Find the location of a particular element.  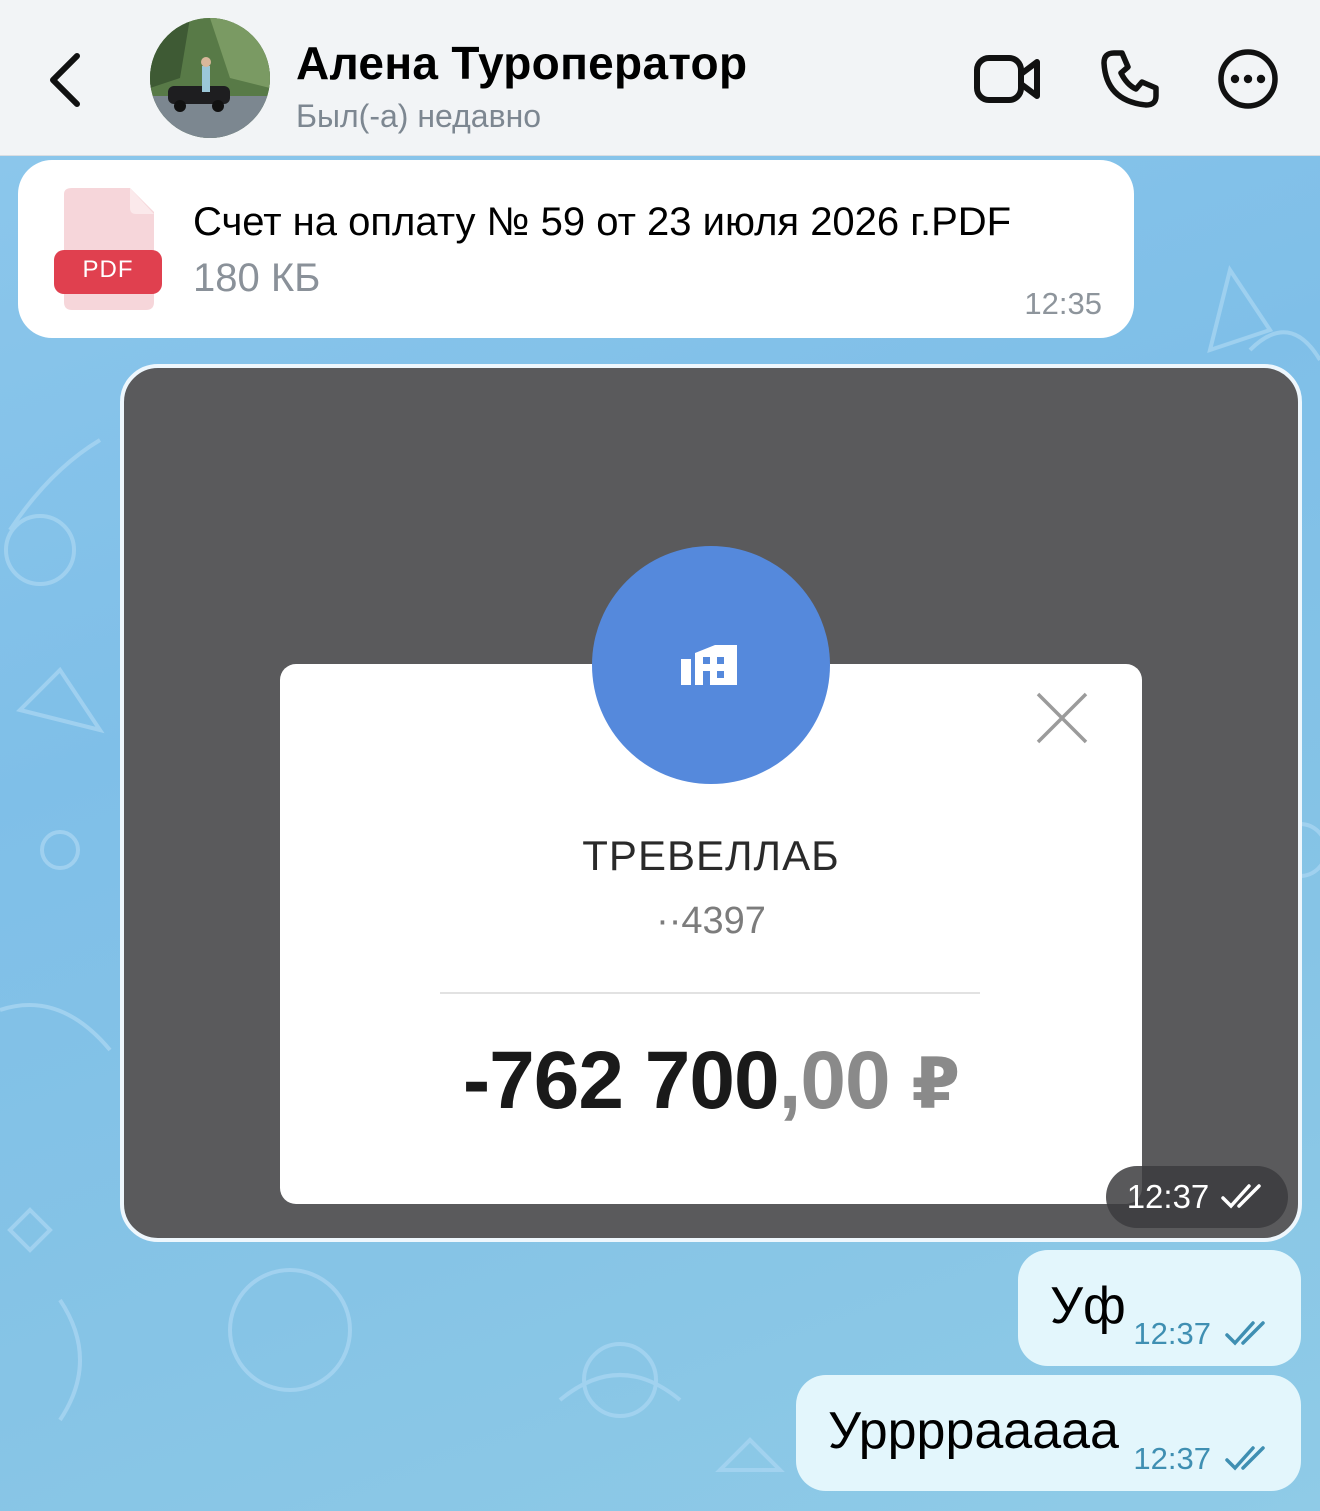

chat-header: Алена Туроператор Был(-а) недавно is located at coordinates (660, 78).